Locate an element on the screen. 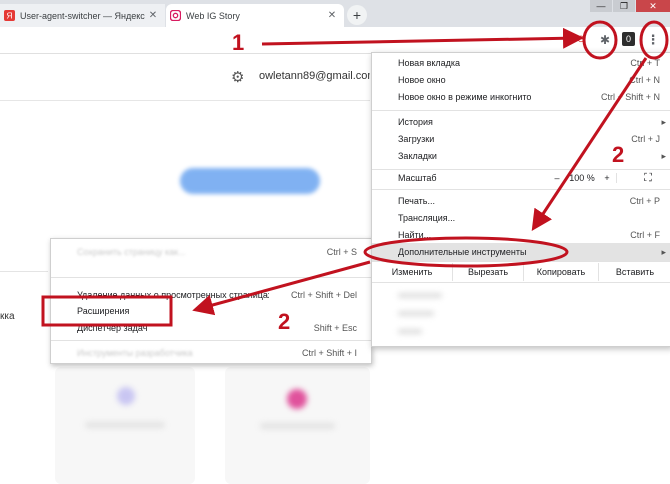 This screenshot has width=670, height=484. new-tab-button: + is located at coordinates (357, 15).